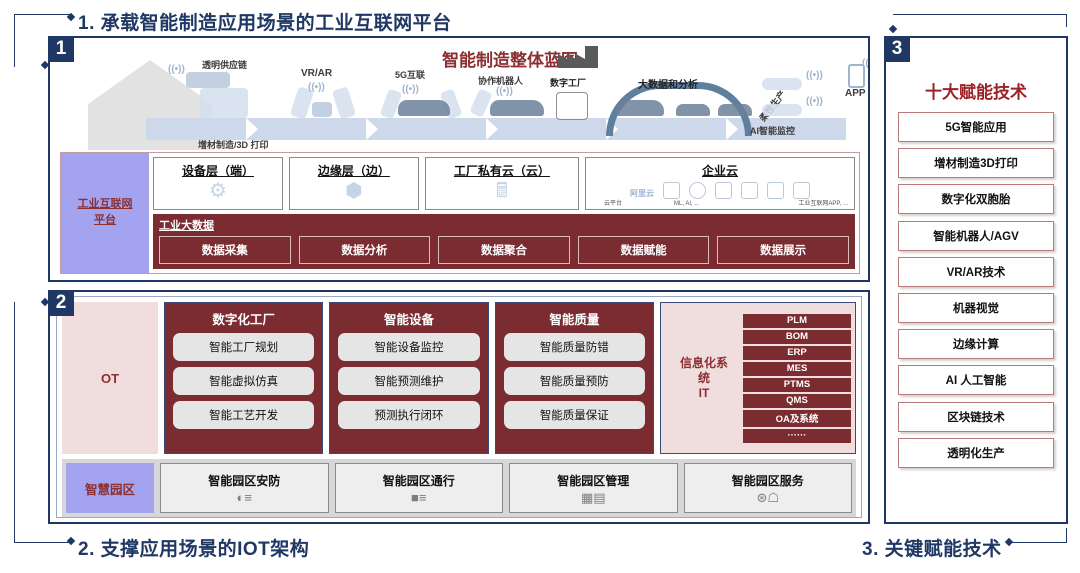  Describe the element at coordinates (574, 320) in the screenshot. I see `group-title: 智能质量` at that location.